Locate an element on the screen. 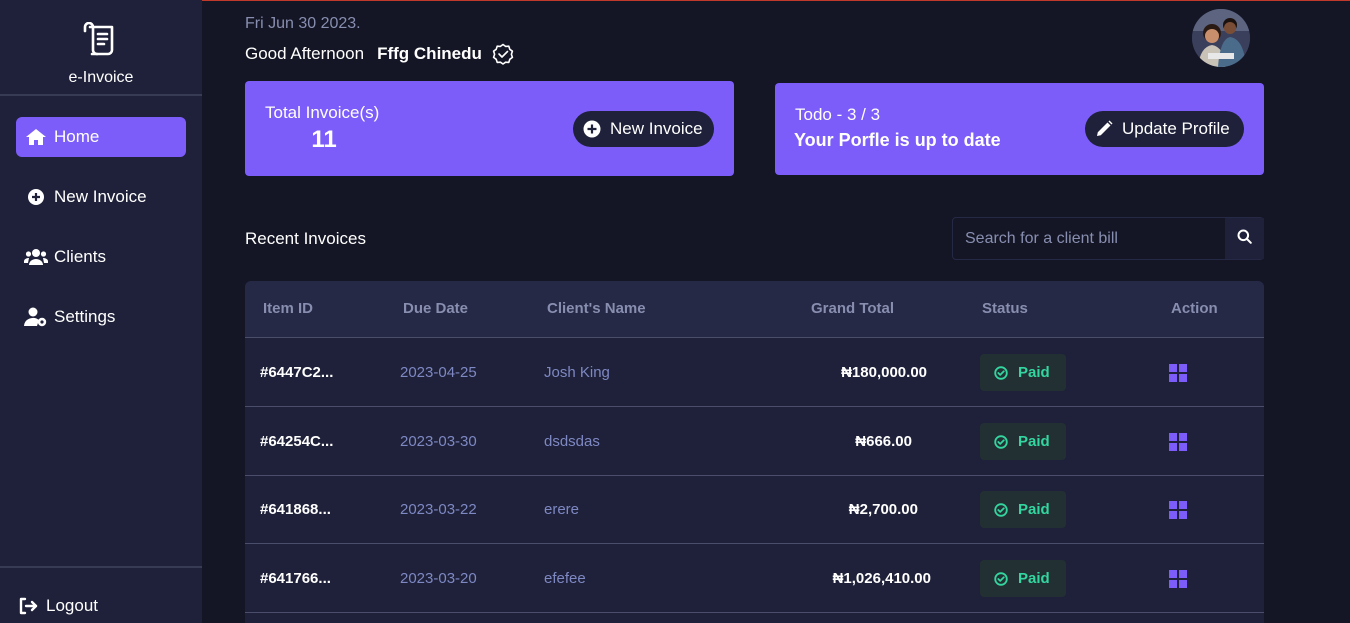  column-header-item-id: Item ID is located at coordinates (288, 308).